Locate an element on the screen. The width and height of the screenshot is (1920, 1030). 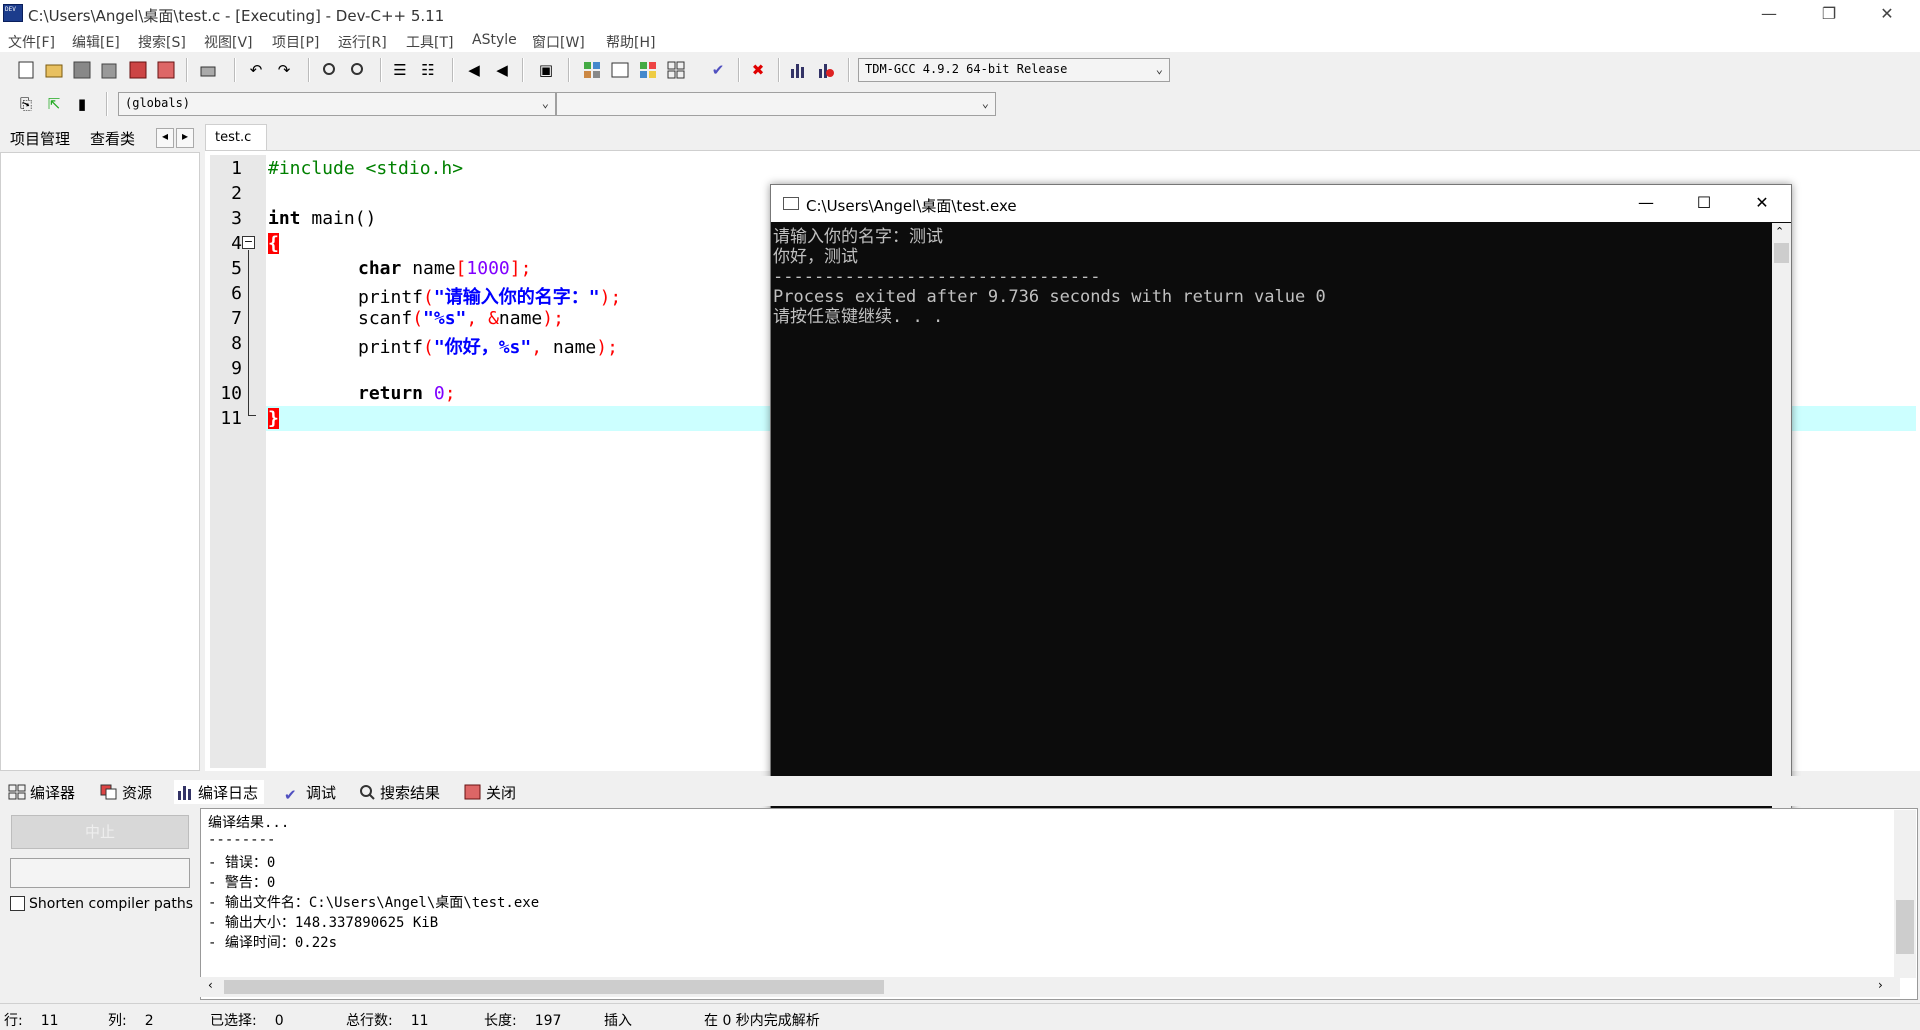
code-string: "你好，%s" is located at coordinates (482, 347).